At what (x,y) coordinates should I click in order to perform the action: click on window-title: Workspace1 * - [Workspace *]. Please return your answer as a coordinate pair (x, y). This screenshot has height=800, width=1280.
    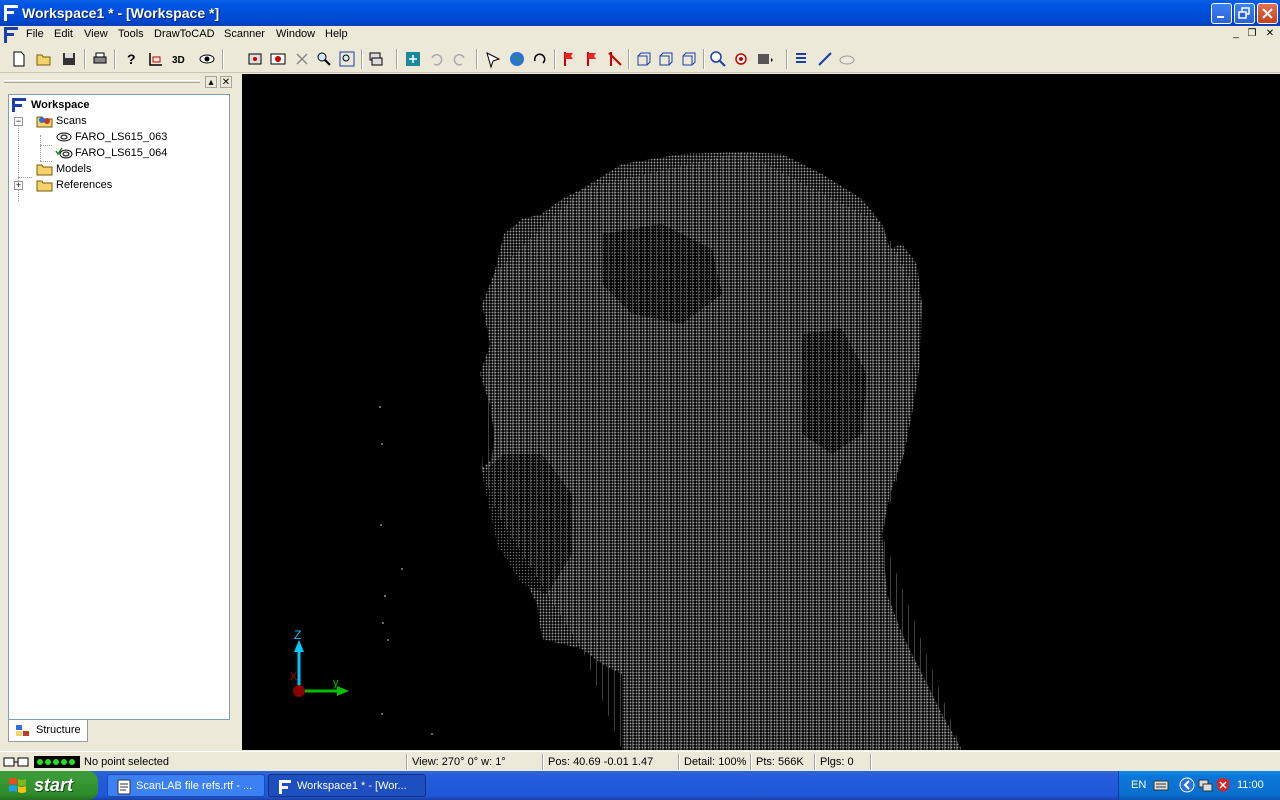
    Looking at the image, I should click on (121, 13).